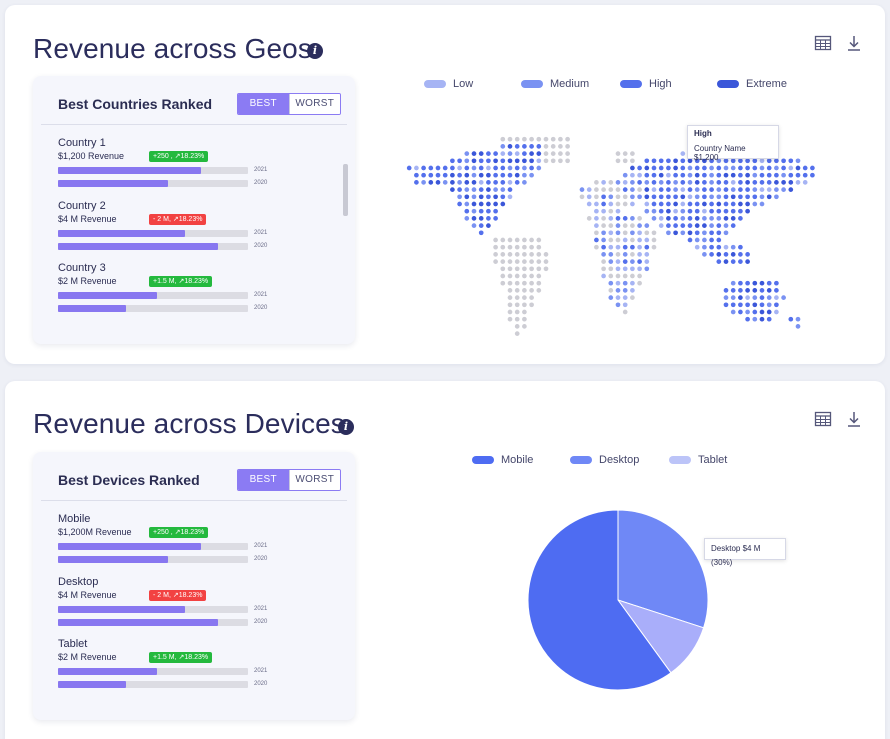 The height and width of the screenshot is (739, 890). What do you see at coordinates (752, 84) in the screenshot?
I see `legend-item-extreme: Extreme` at bounding box center [752, 84].